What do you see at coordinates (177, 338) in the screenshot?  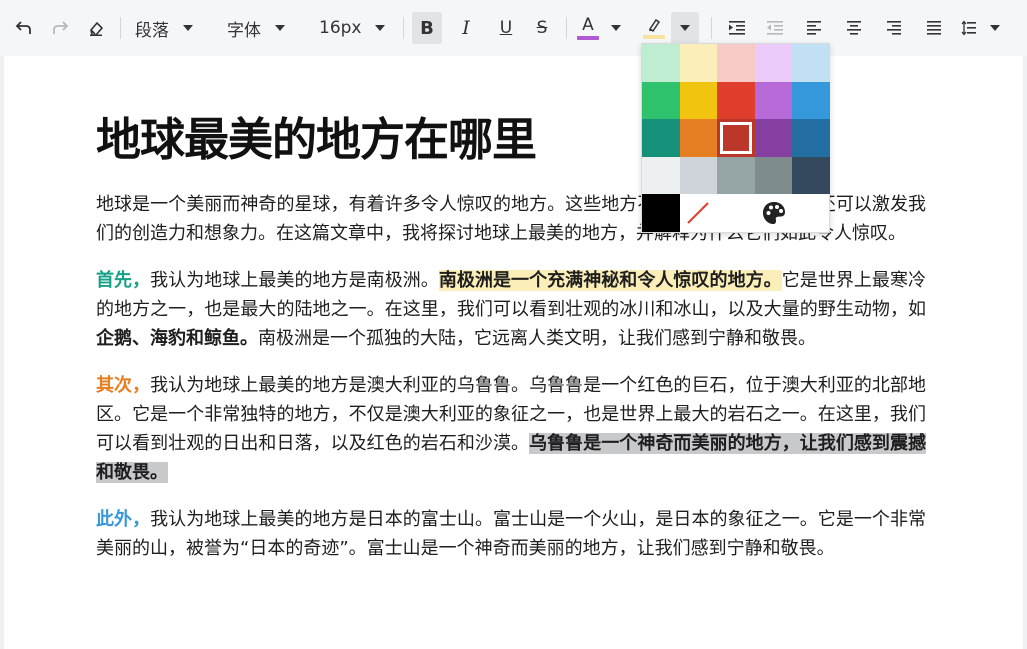 I see `bold-text: 企鹅、海豹和鲸鱼。` at bounding box center [177, 338].